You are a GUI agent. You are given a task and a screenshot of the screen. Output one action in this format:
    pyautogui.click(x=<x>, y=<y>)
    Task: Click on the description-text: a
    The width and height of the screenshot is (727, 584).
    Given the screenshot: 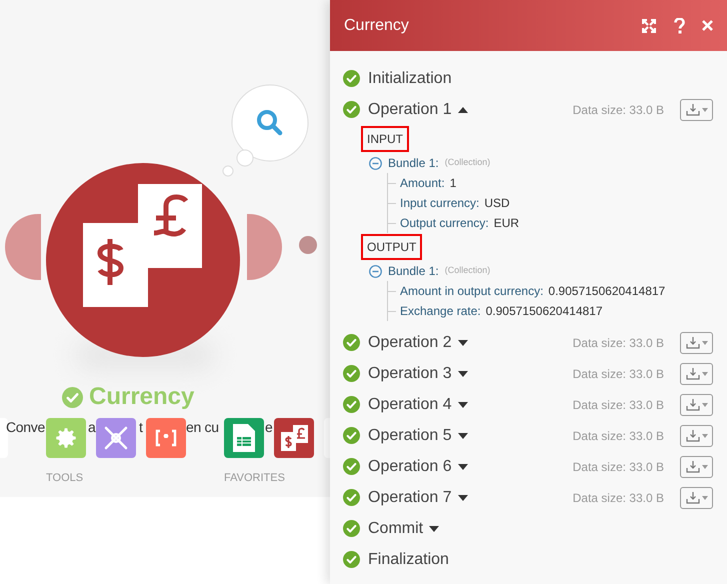 What is the action you would take?
    pyautogui.click(x=92, y=427)
    